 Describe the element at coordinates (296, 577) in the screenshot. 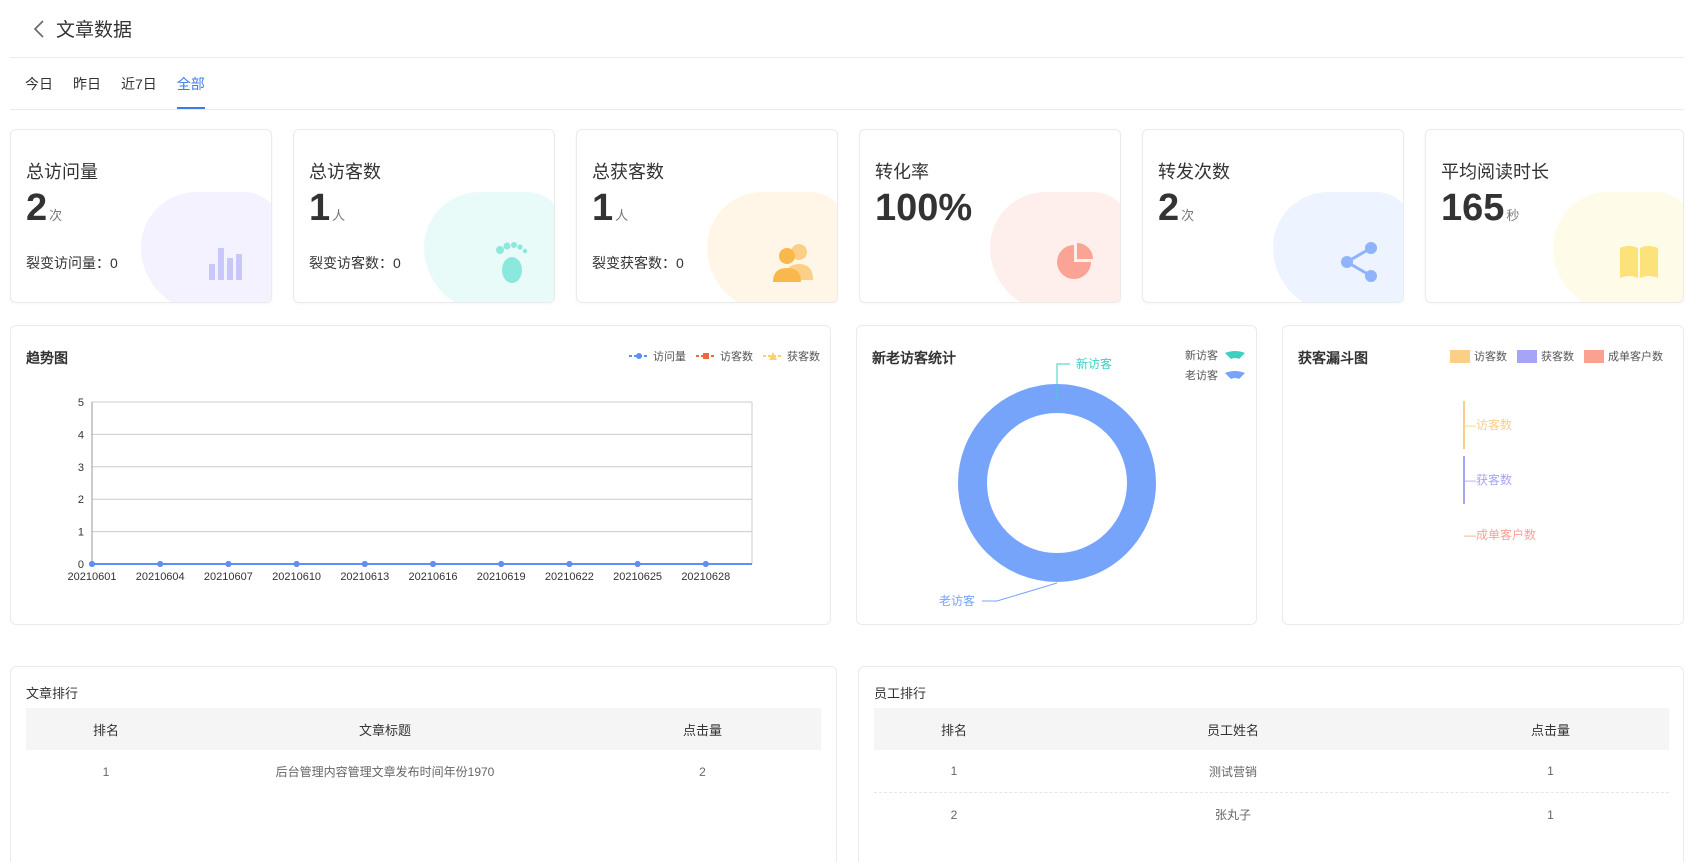

I see `x-tick-label: 20210610` at that location.